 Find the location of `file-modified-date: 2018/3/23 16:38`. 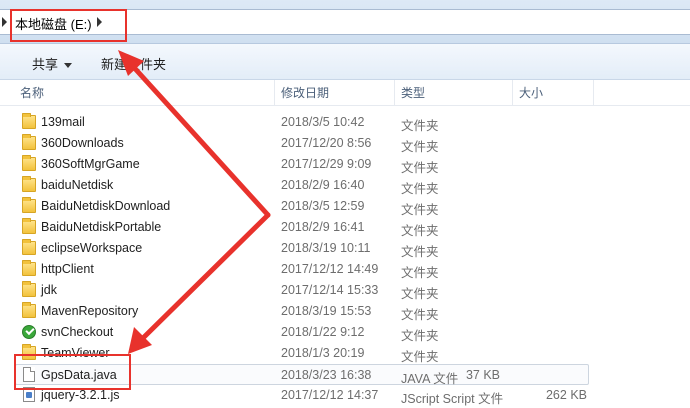

file-modified-date: 2018/3/23 16:38 is located at coordinates (326, 375).